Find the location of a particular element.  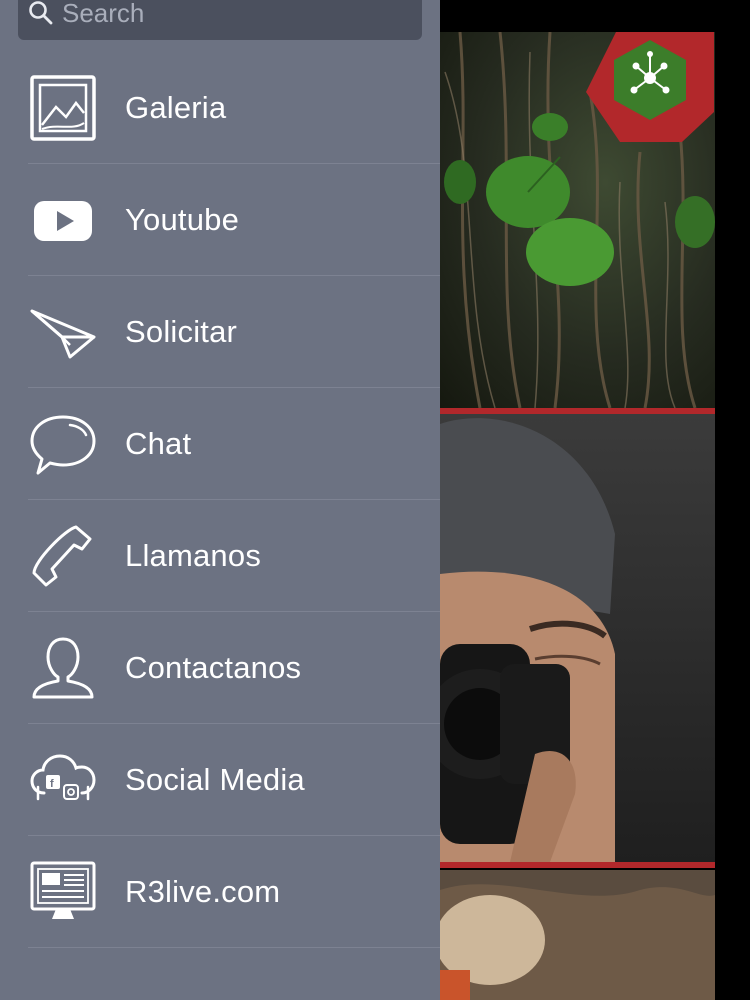

search-icon is located at coordinates (41, 13).